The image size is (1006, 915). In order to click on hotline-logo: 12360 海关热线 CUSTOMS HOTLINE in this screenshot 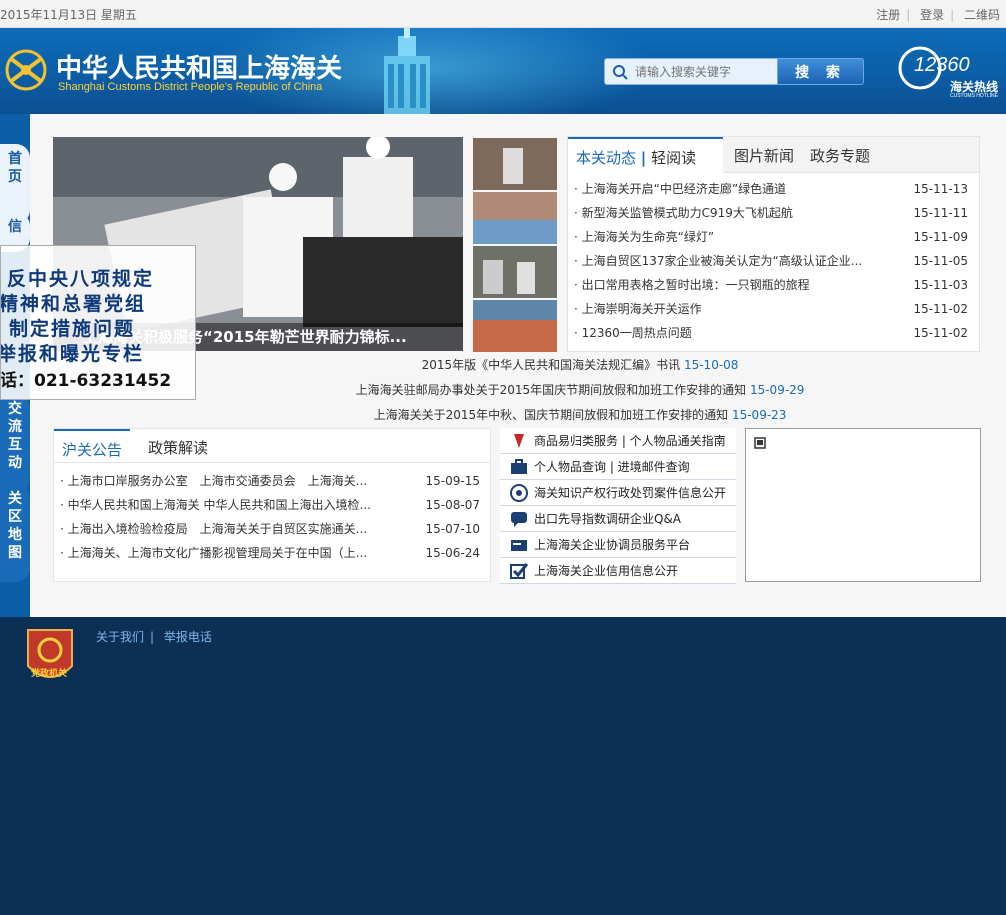, I will do `click(951, 72)`.